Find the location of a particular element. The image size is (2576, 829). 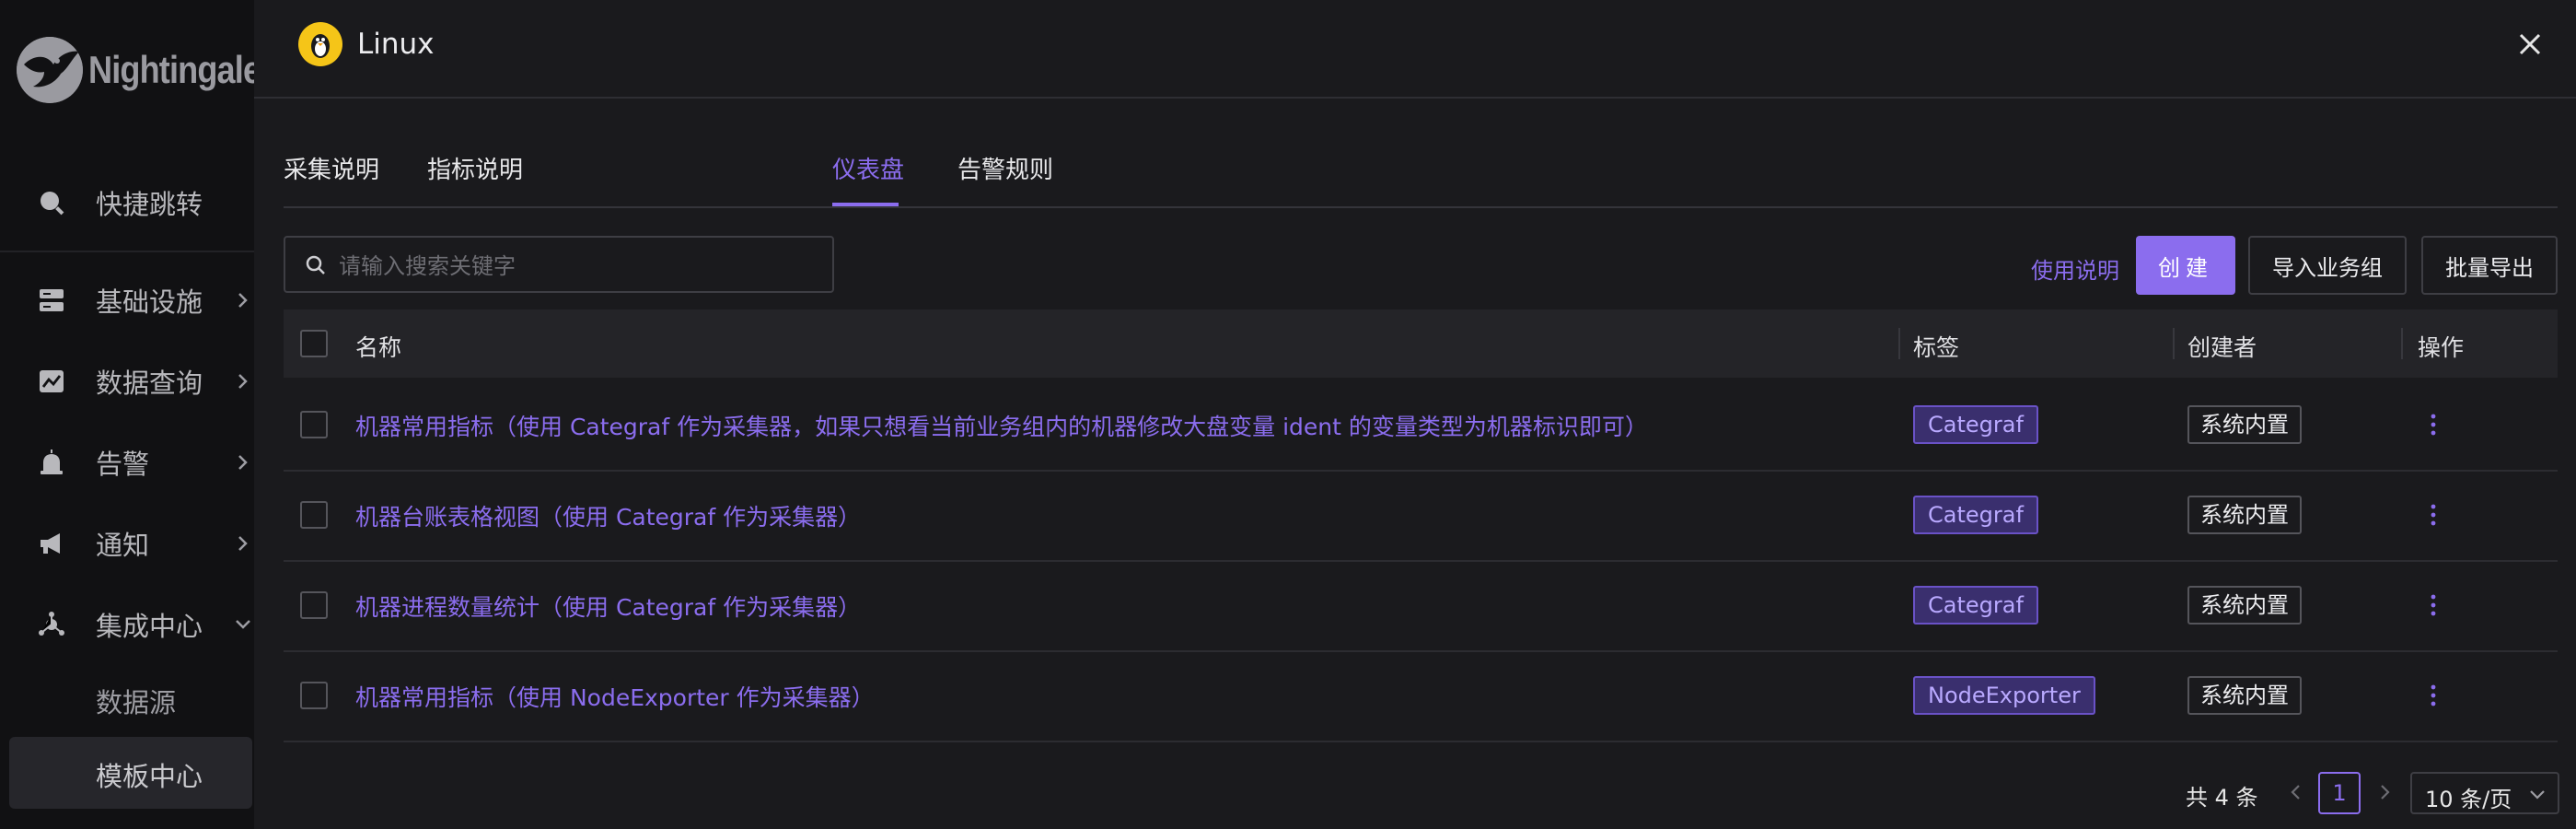

tag-badge: NodeExporter is located at coordinates (2004, 695).